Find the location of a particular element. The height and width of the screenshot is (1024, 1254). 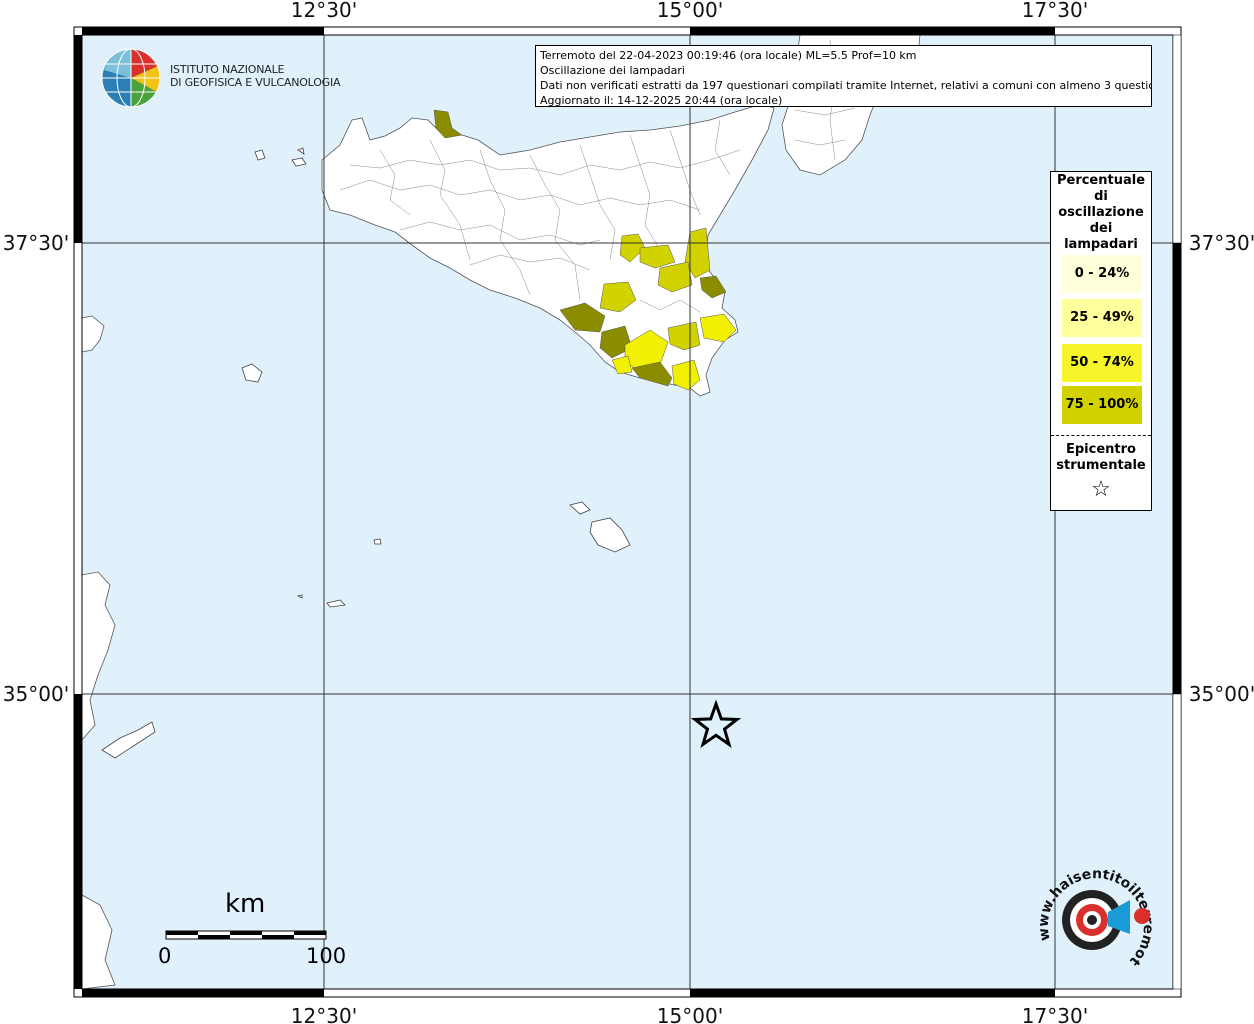

scale-bar is located at coordinates (246, 935).